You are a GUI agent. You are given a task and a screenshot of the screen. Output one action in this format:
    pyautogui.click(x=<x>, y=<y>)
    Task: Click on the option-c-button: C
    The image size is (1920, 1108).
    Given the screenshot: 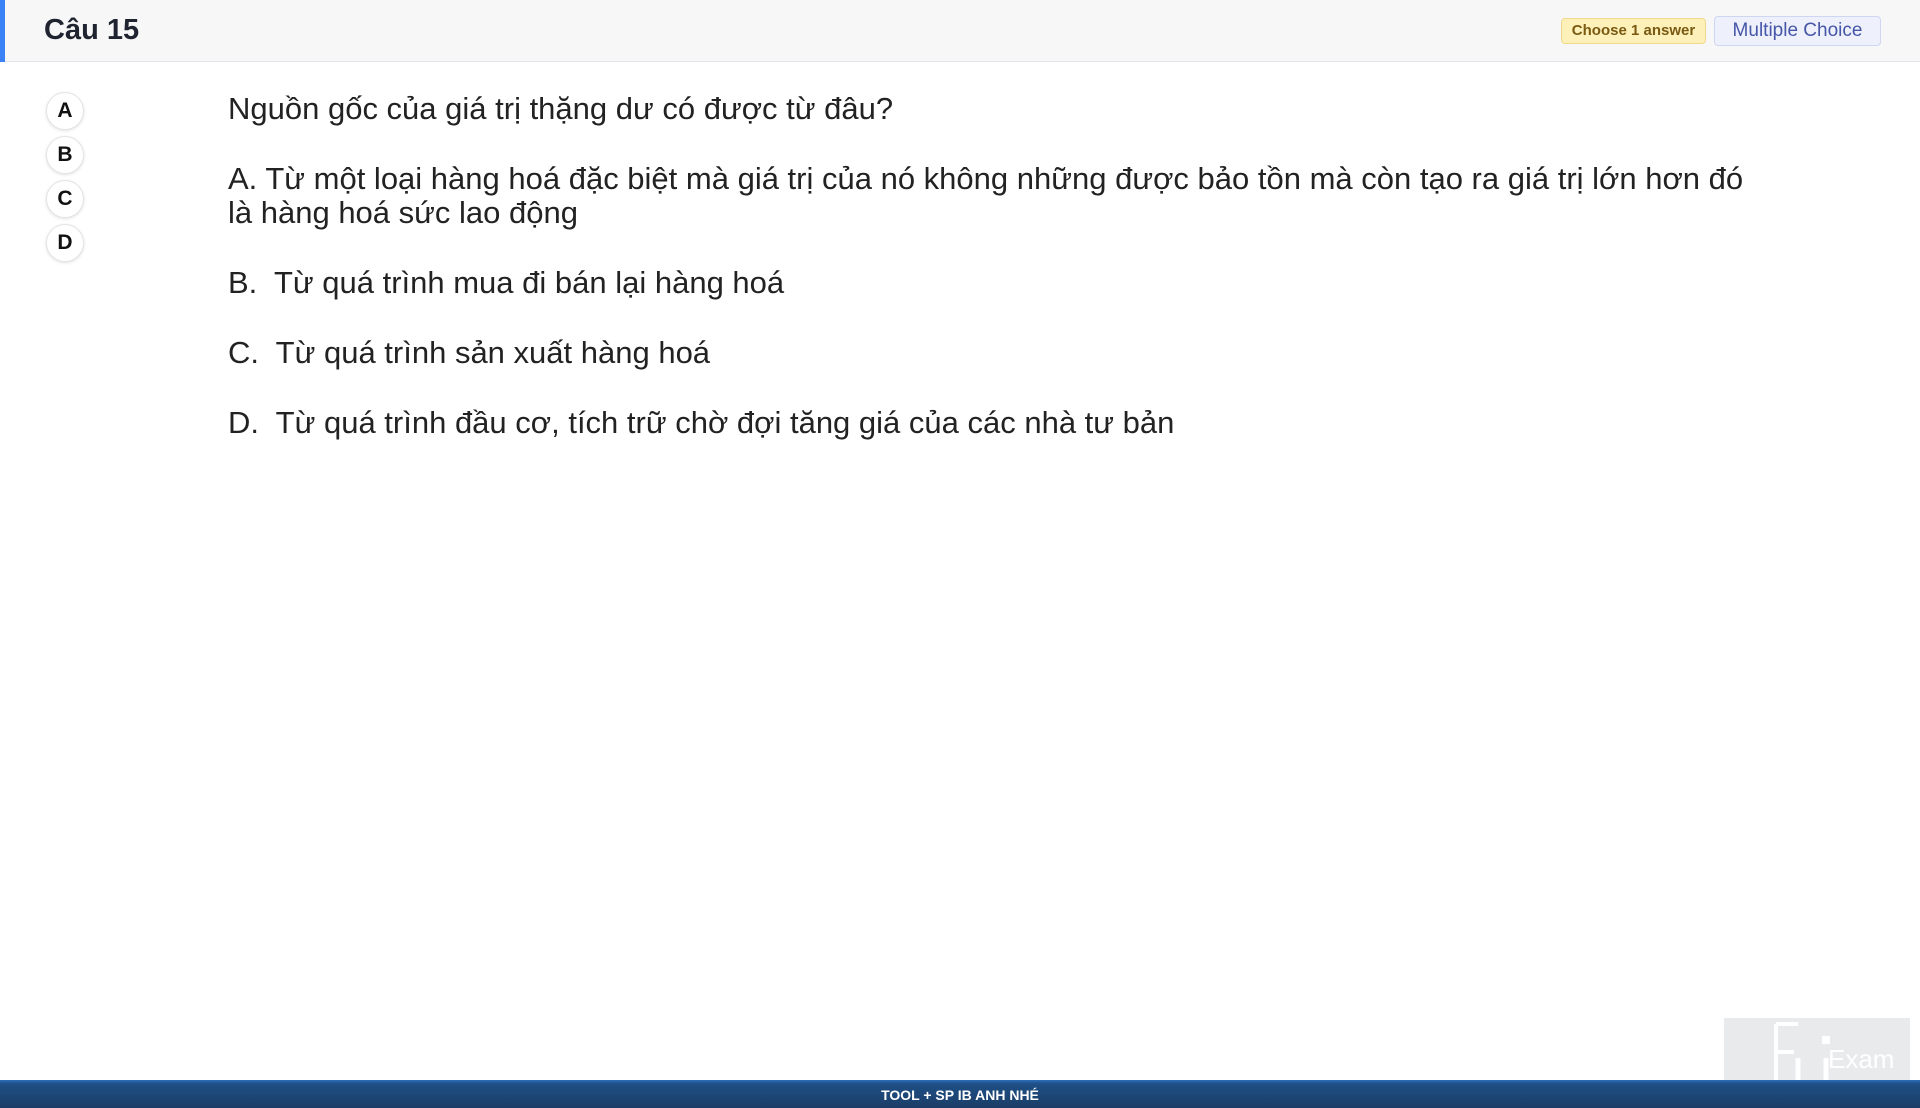 What is the action you would take?
    pyautogui.click(x=65, y=199)
    